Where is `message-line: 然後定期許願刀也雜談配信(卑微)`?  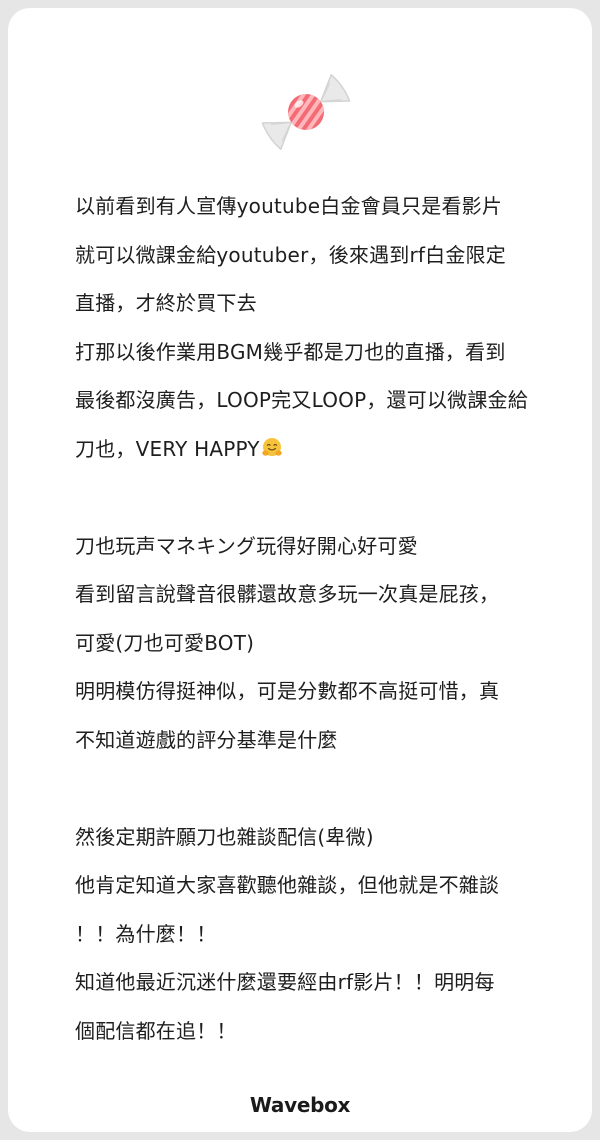
message-line: 然後定期許願刀也雜談配信(卑微) is located at coordinates (224, 836).